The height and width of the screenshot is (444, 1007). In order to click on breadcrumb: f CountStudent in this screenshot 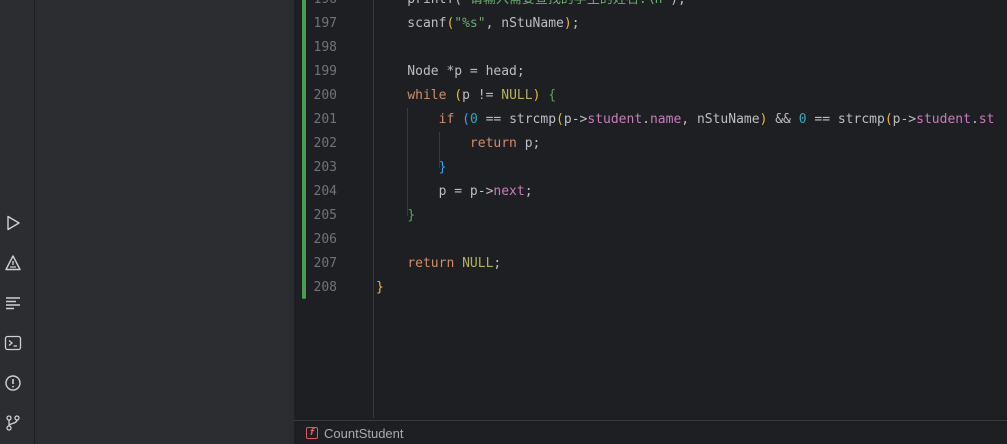, I will do `click(650, 432)`.